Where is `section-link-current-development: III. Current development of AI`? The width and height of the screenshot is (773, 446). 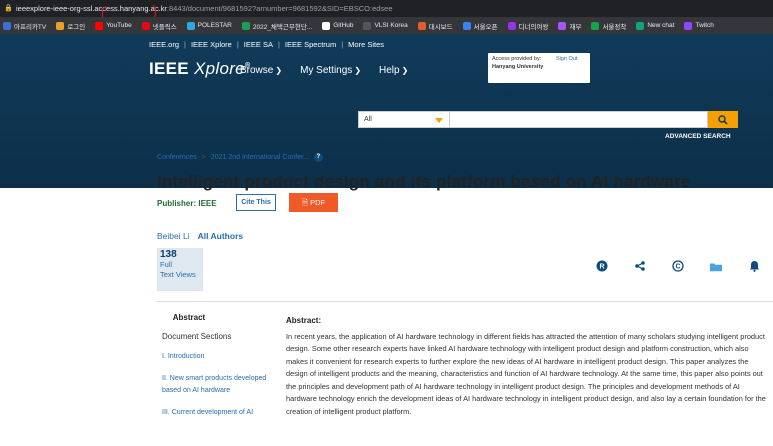
section-link-current-development: III. Current development of AI is located at coordinates (215, 413).